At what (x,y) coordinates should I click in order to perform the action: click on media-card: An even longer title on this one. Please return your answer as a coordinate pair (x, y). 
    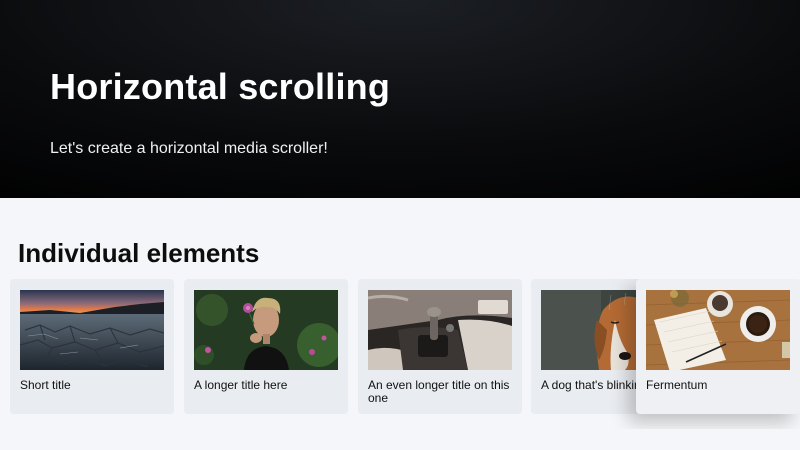
    Looking at the image, I should click on (440, 346).